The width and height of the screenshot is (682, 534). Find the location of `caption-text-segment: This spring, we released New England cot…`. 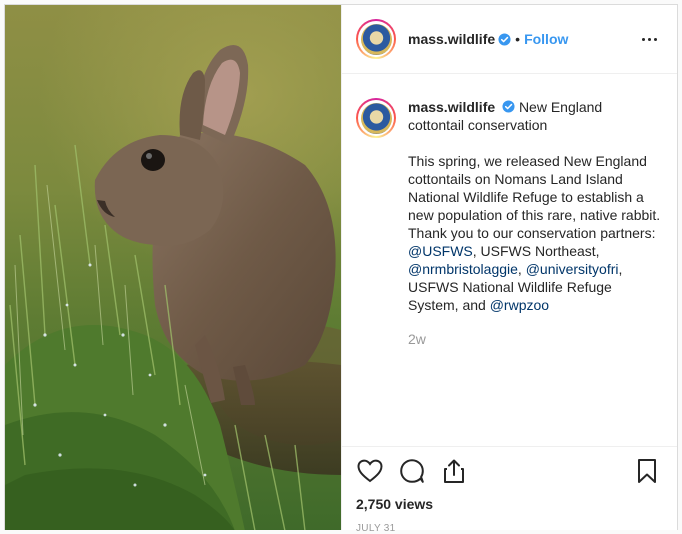

caption-text-segment: This spring, we released New England cot… is located at coordinates (534, 197).